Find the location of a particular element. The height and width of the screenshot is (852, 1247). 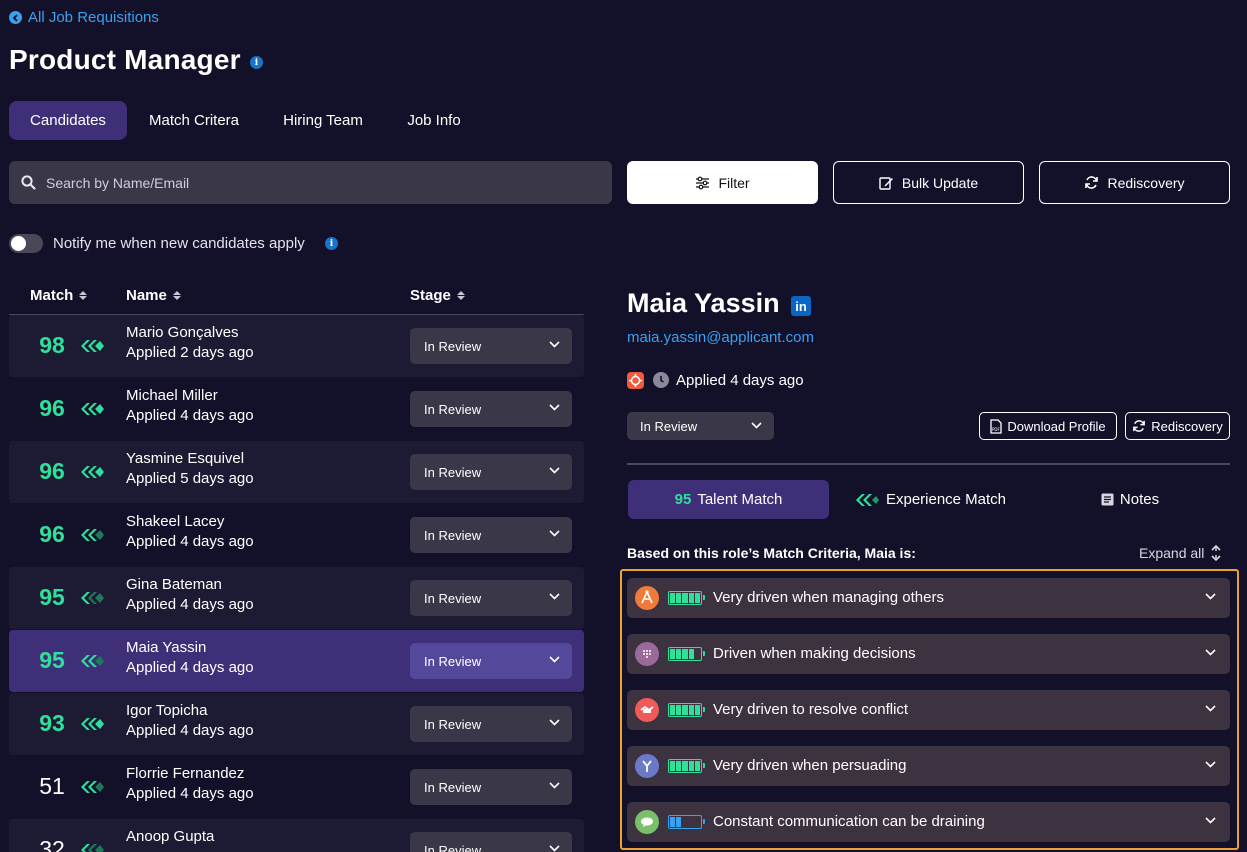

tab-hiring-team: Hiring Team is located at coordinates (323, 120).